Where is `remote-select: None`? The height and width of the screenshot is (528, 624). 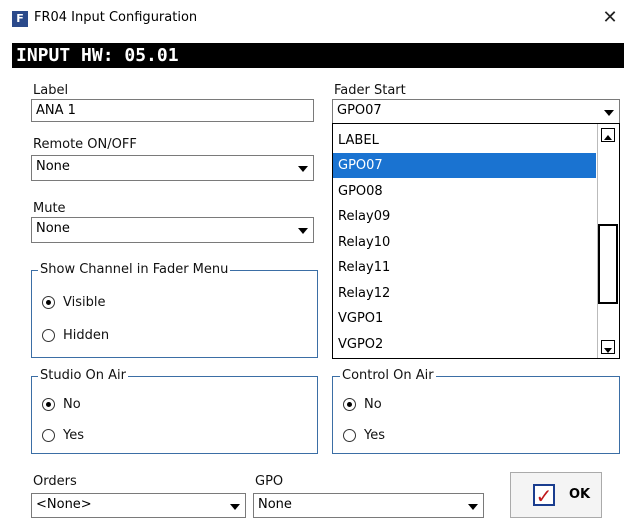
remote-select: None is located at coordinates (172, 168).